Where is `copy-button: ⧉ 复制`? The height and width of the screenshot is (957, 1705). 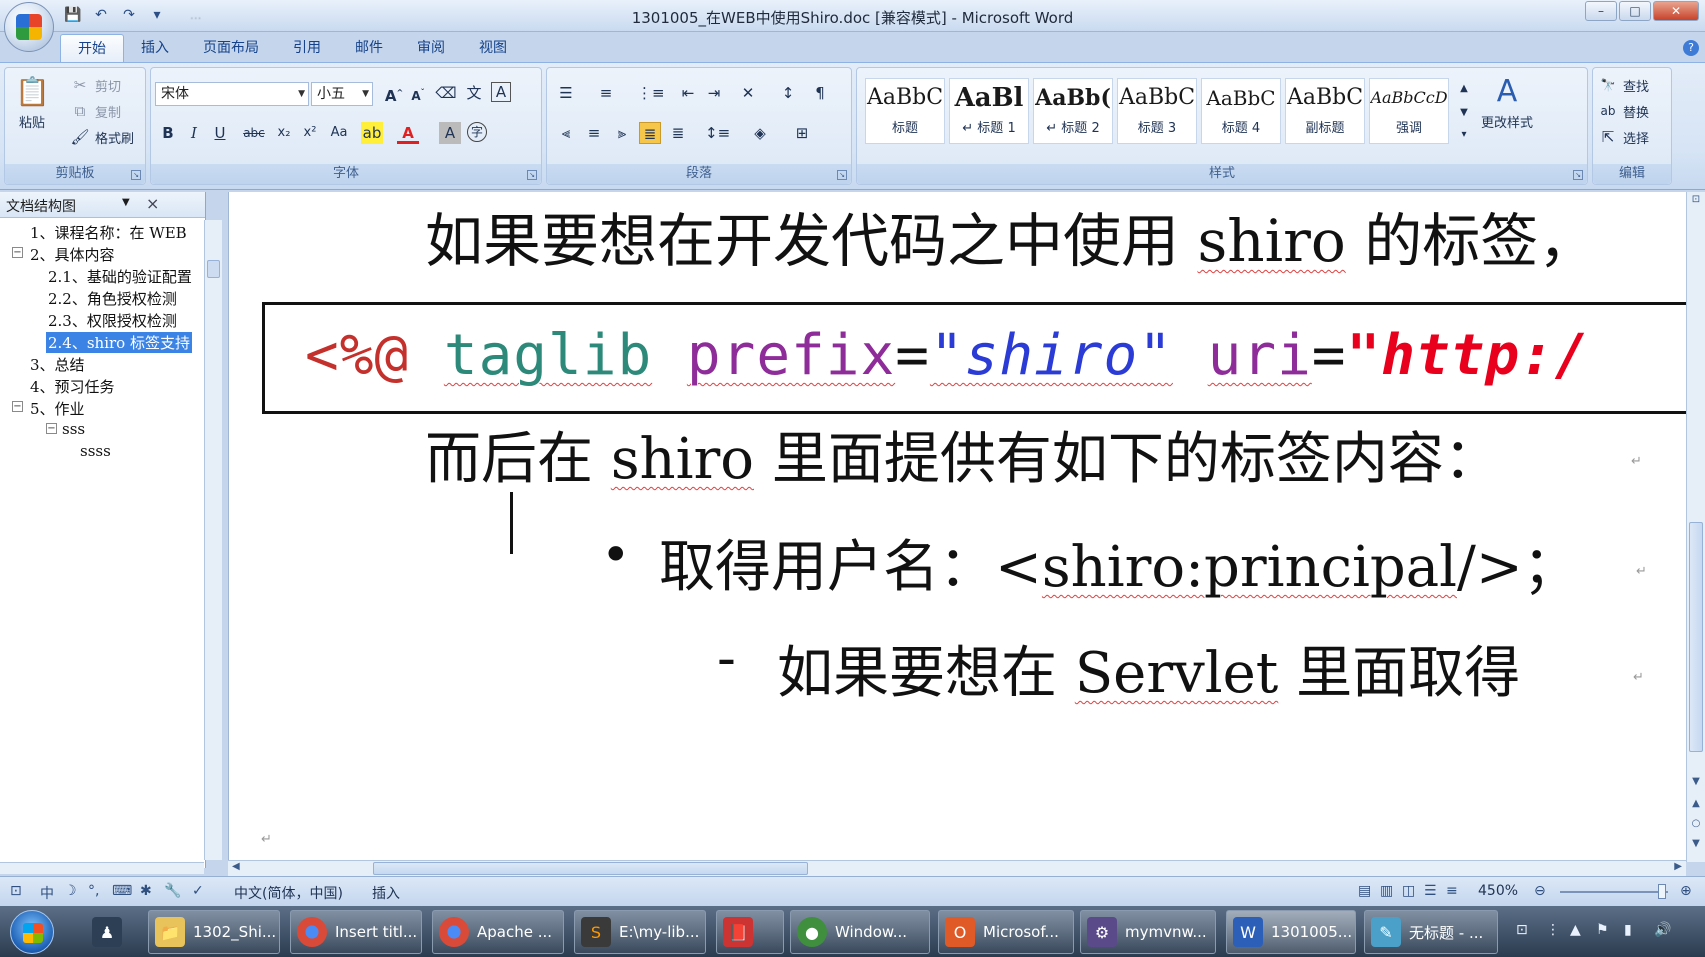
copy-button: ⧉ 复制 is located at coordinates (95, 111).